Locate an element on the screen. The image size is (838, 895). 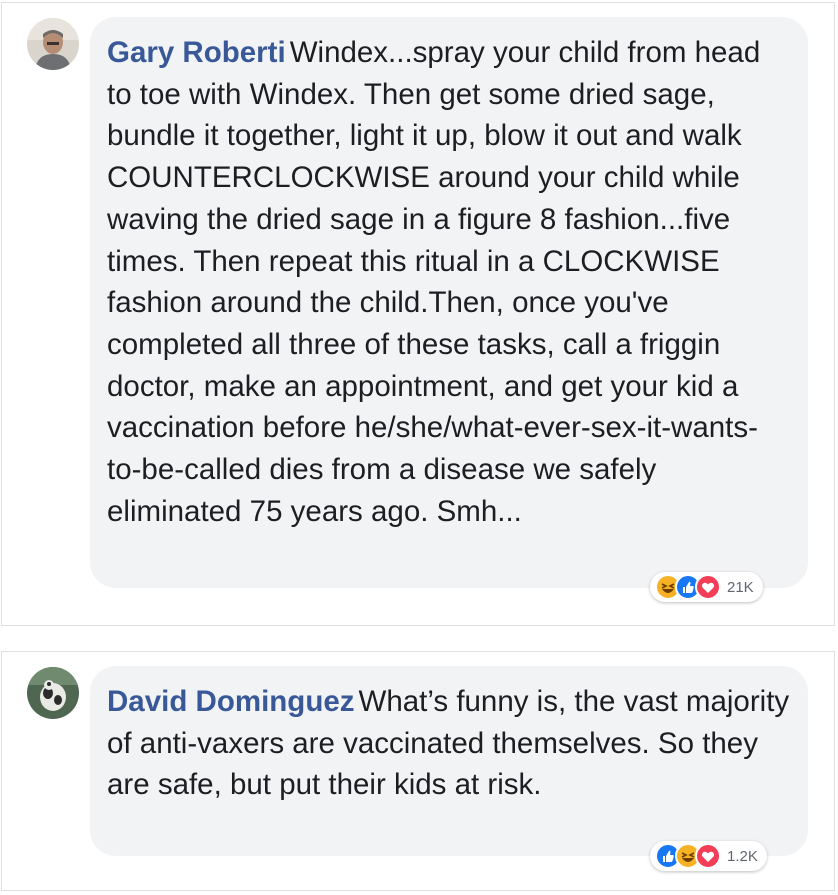
reaction-count: 1.2K is located at coordinates (742, 856).